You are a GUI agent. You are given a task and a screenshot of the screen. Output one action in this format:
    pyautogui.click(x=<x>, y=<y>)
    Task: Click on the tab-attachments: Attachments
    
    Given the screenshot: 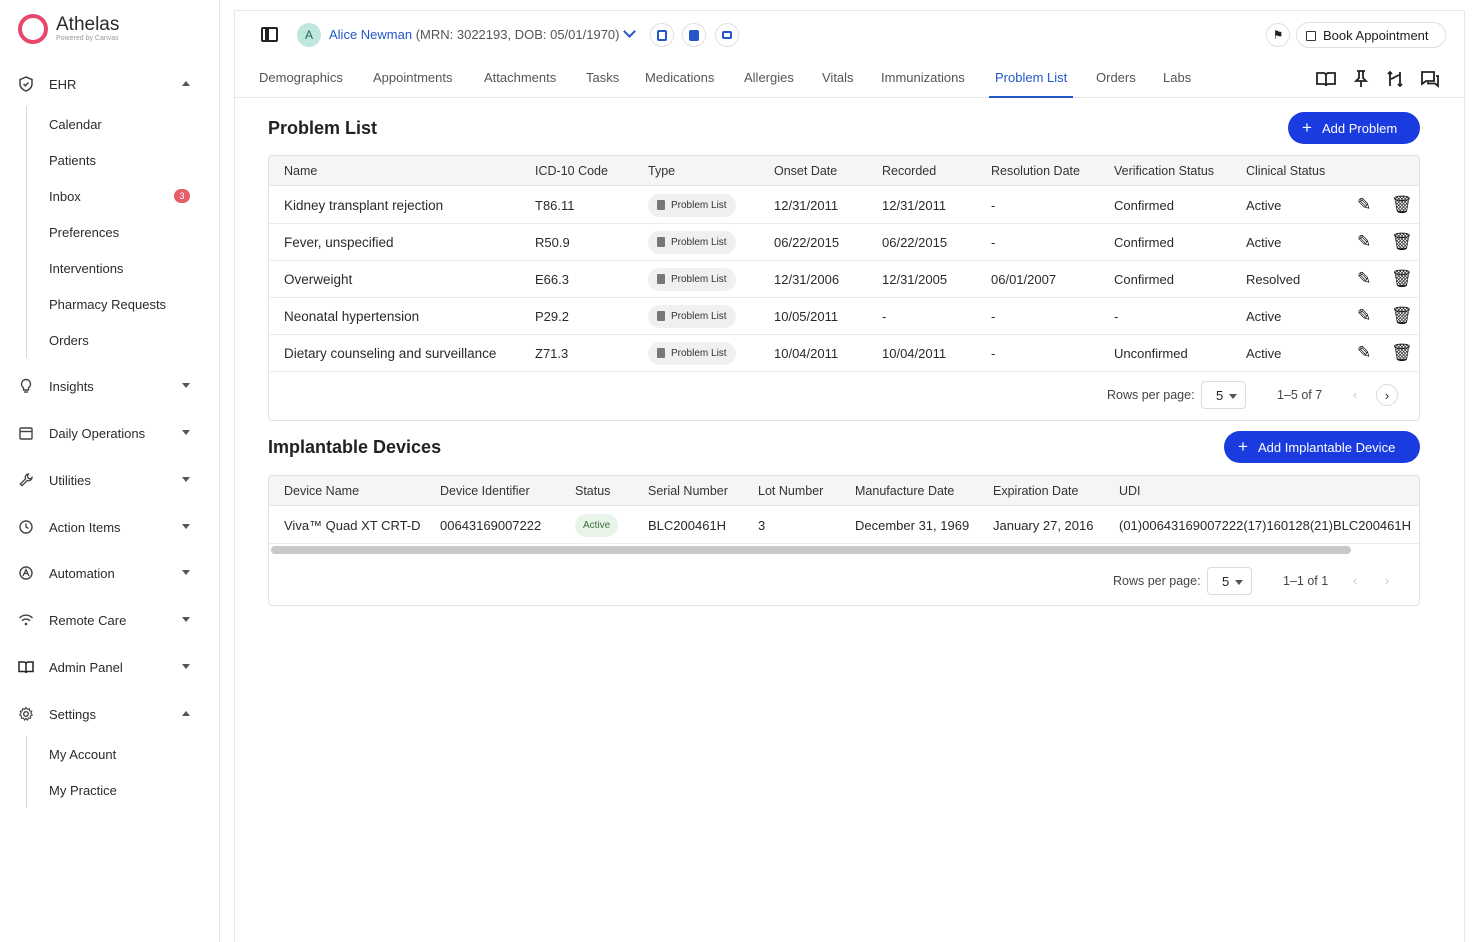 What is the action you would take?
    pyautogui.click(x=520, y=84)
    